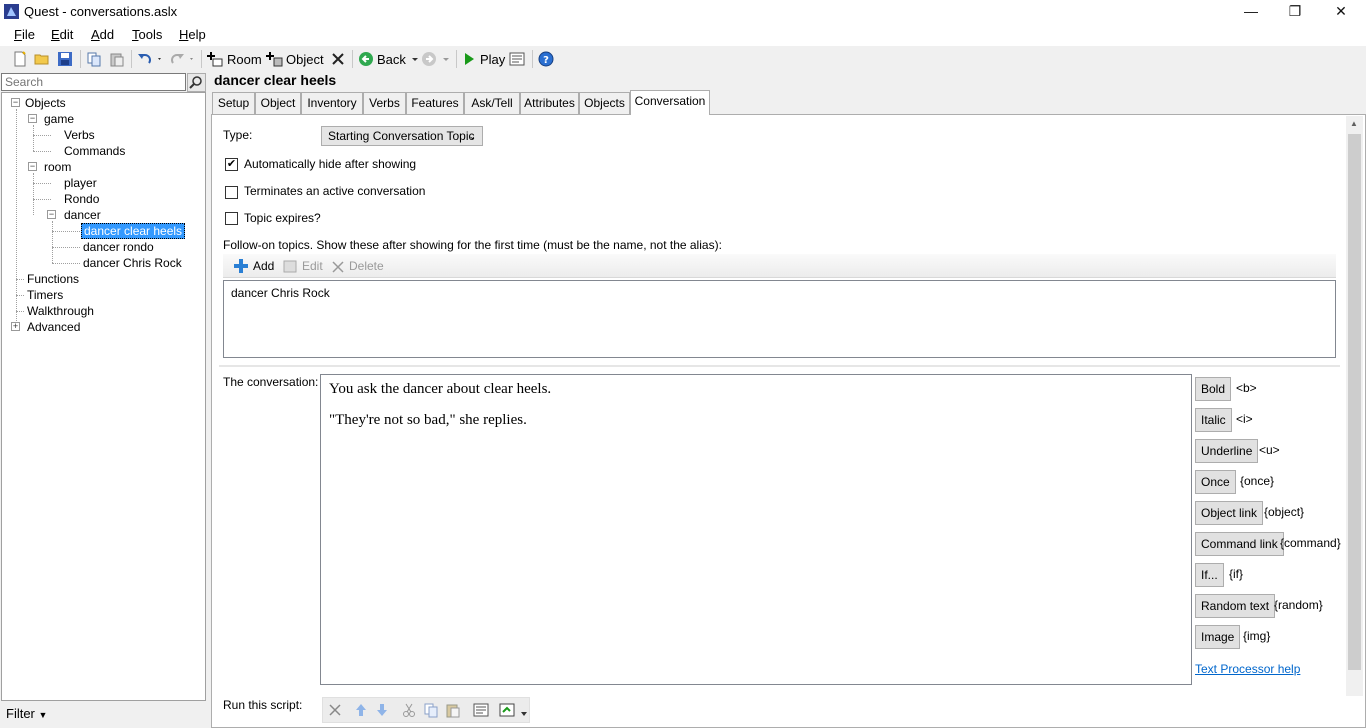  Describe the element at coordinates (453, 710) in the screenshot. I see `paste-icon` at that location.